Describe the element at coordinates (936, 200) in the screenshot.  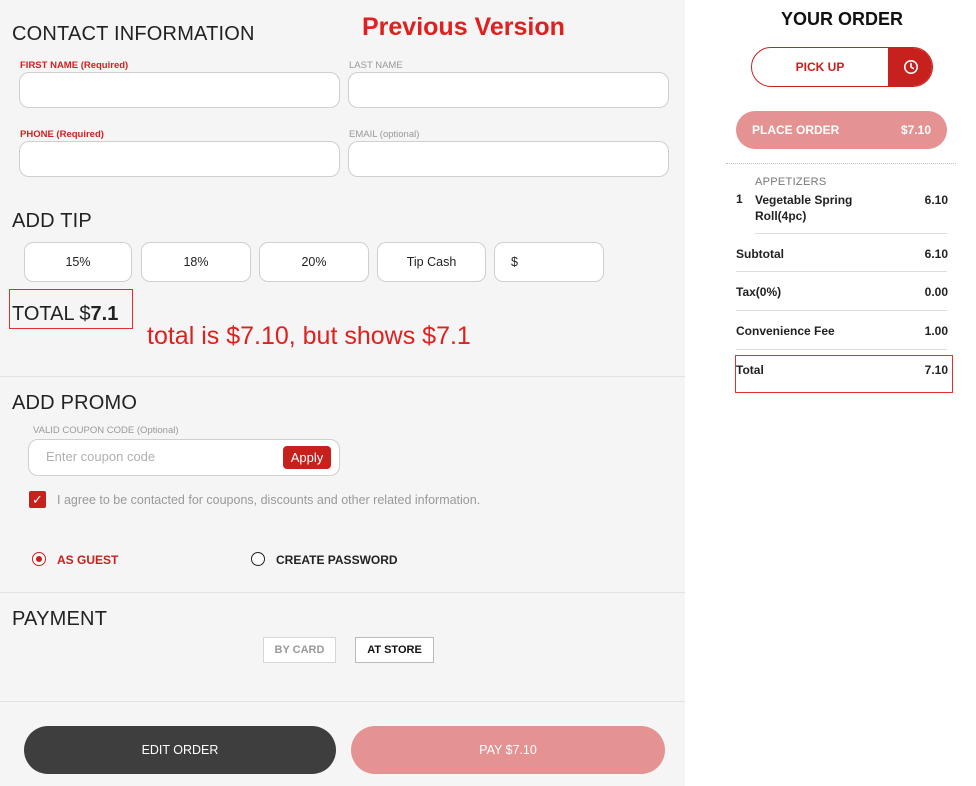
I see `item-price: 6.10` at that location.